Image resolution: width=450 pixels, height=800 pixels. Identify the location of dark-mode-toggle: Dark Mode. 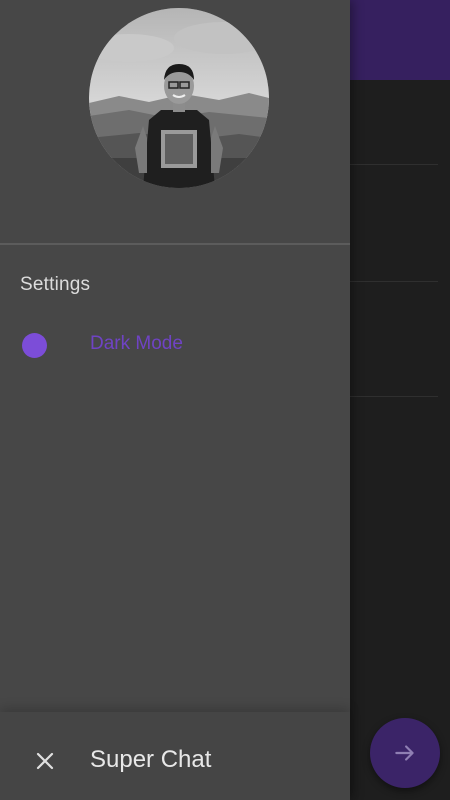
(175, 345).